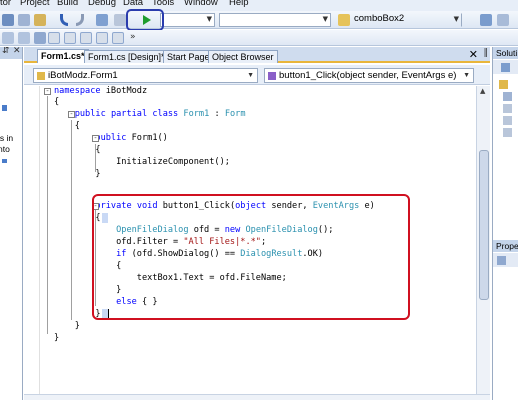 The image size is (518, 400). I want to click on menu-item-window: Window, so click(201, 4).